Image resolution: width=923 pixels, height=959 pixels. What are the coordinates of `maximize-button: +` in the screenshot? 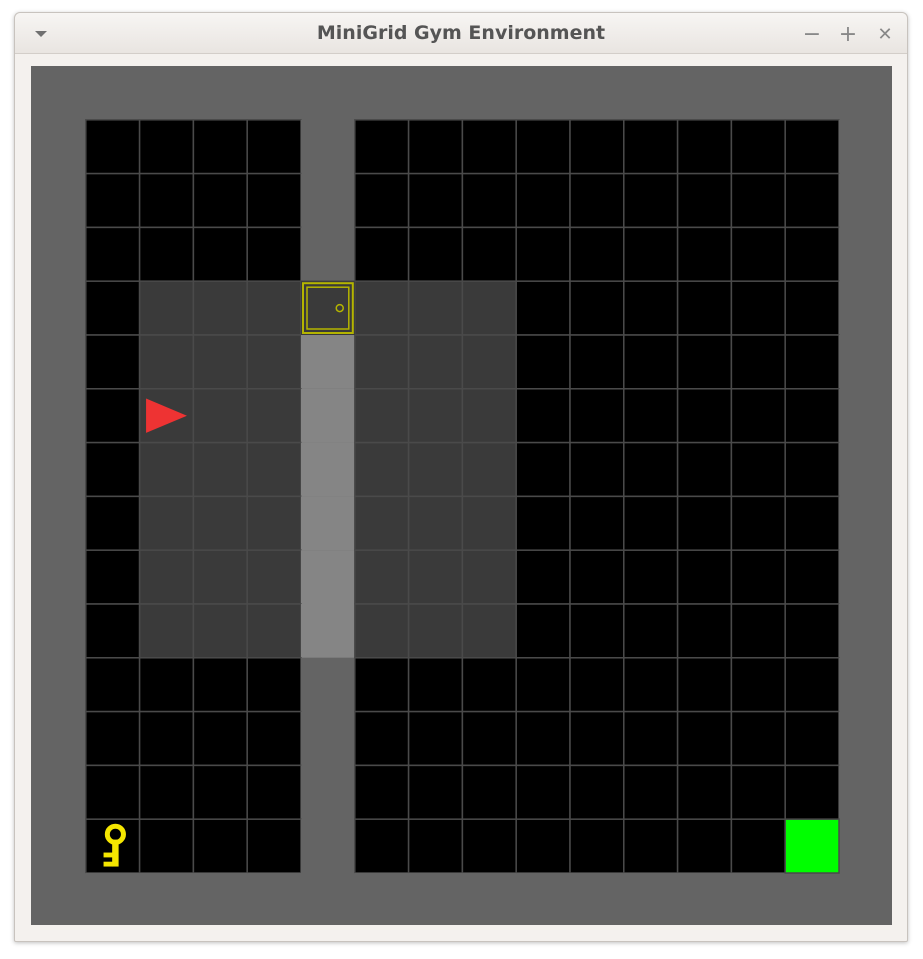 It's located at (848, 34).